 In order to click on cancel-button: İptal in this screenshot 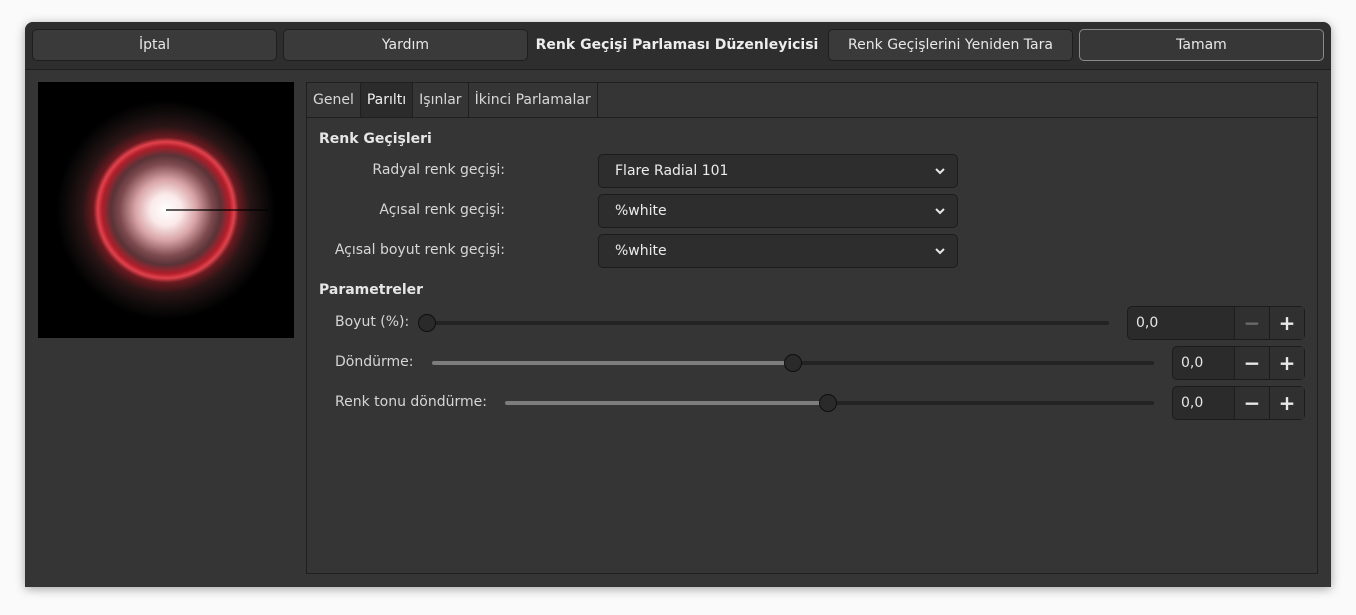, I will do `click(154, 45)`.